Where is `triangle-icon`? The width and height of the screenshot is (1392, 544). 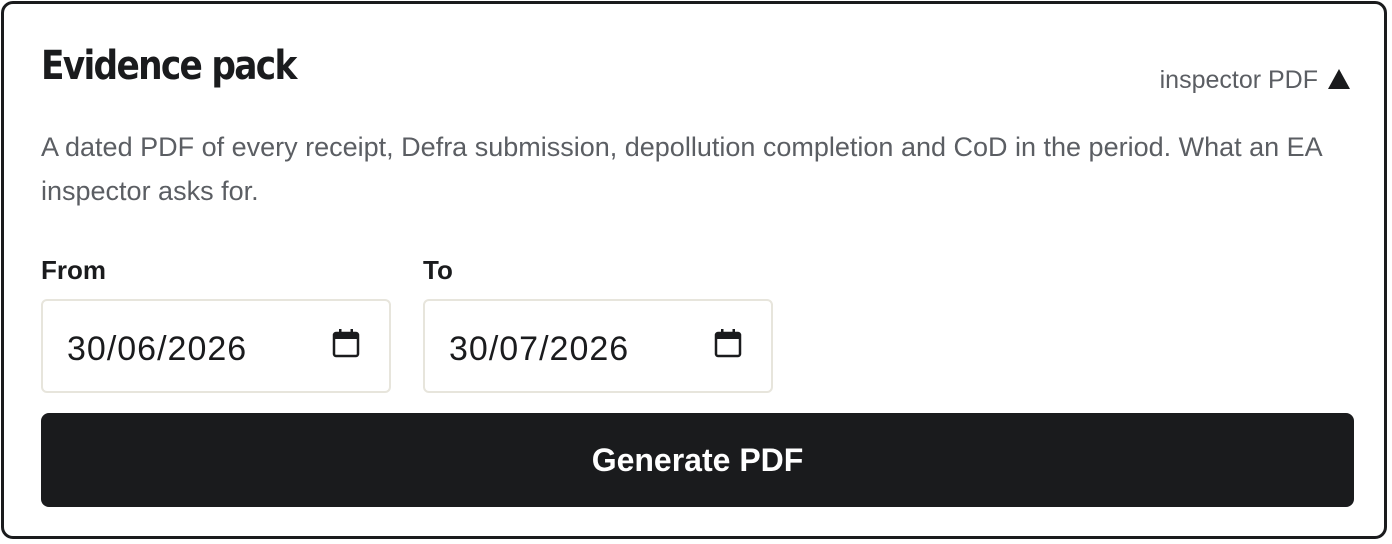
triangle-icon is located at coordinates (1339, 79).